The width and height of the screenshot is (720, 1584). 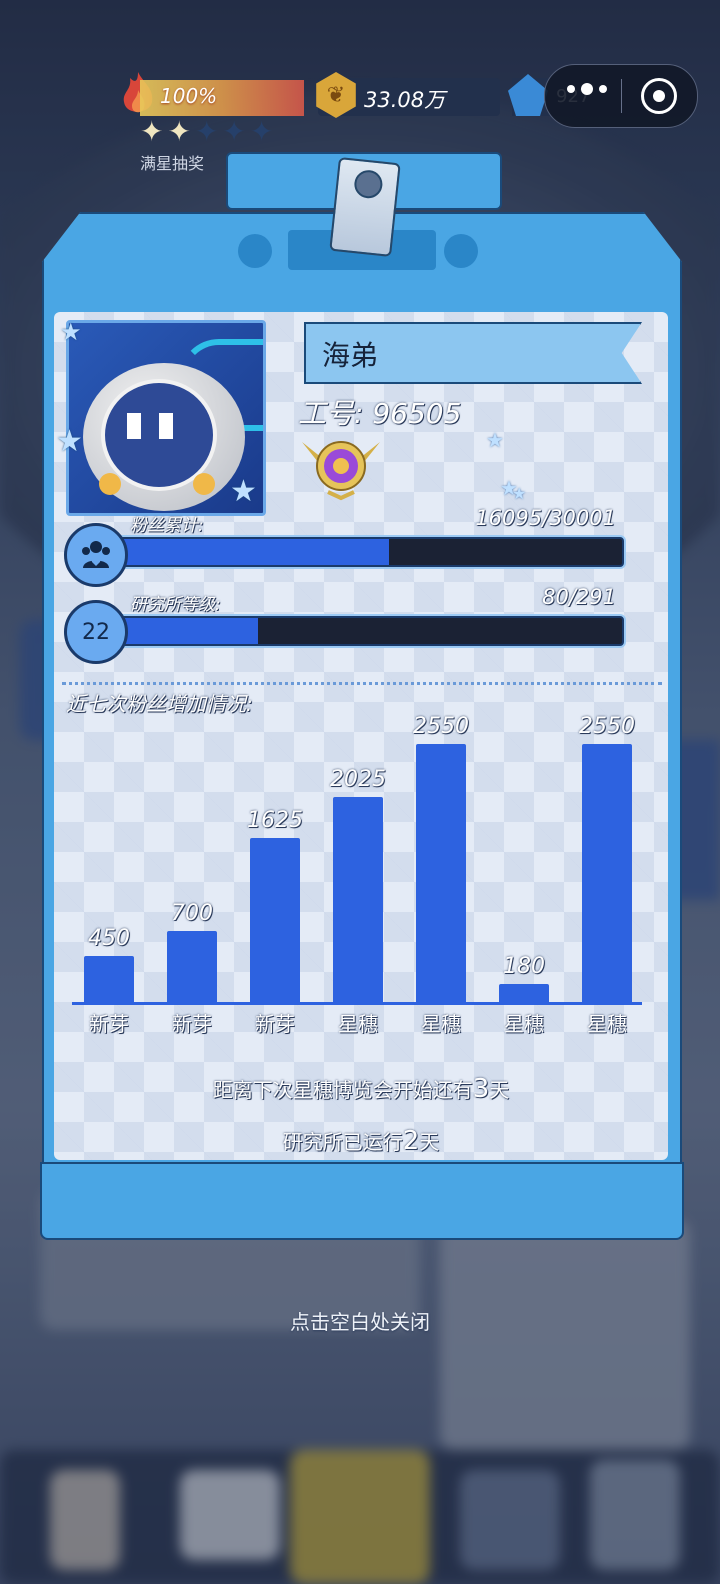 I want to click on full-star-lottery-label: 满星抽奖, so click(x=172, y=162).